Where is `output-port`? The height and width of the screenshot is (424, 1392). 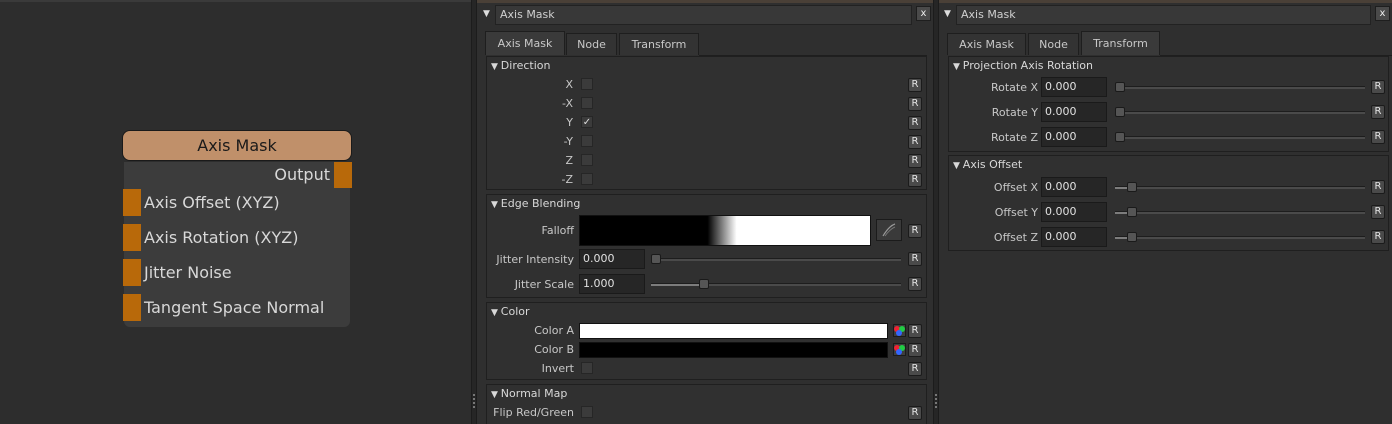 output-port is located at coordinates (343, 175).